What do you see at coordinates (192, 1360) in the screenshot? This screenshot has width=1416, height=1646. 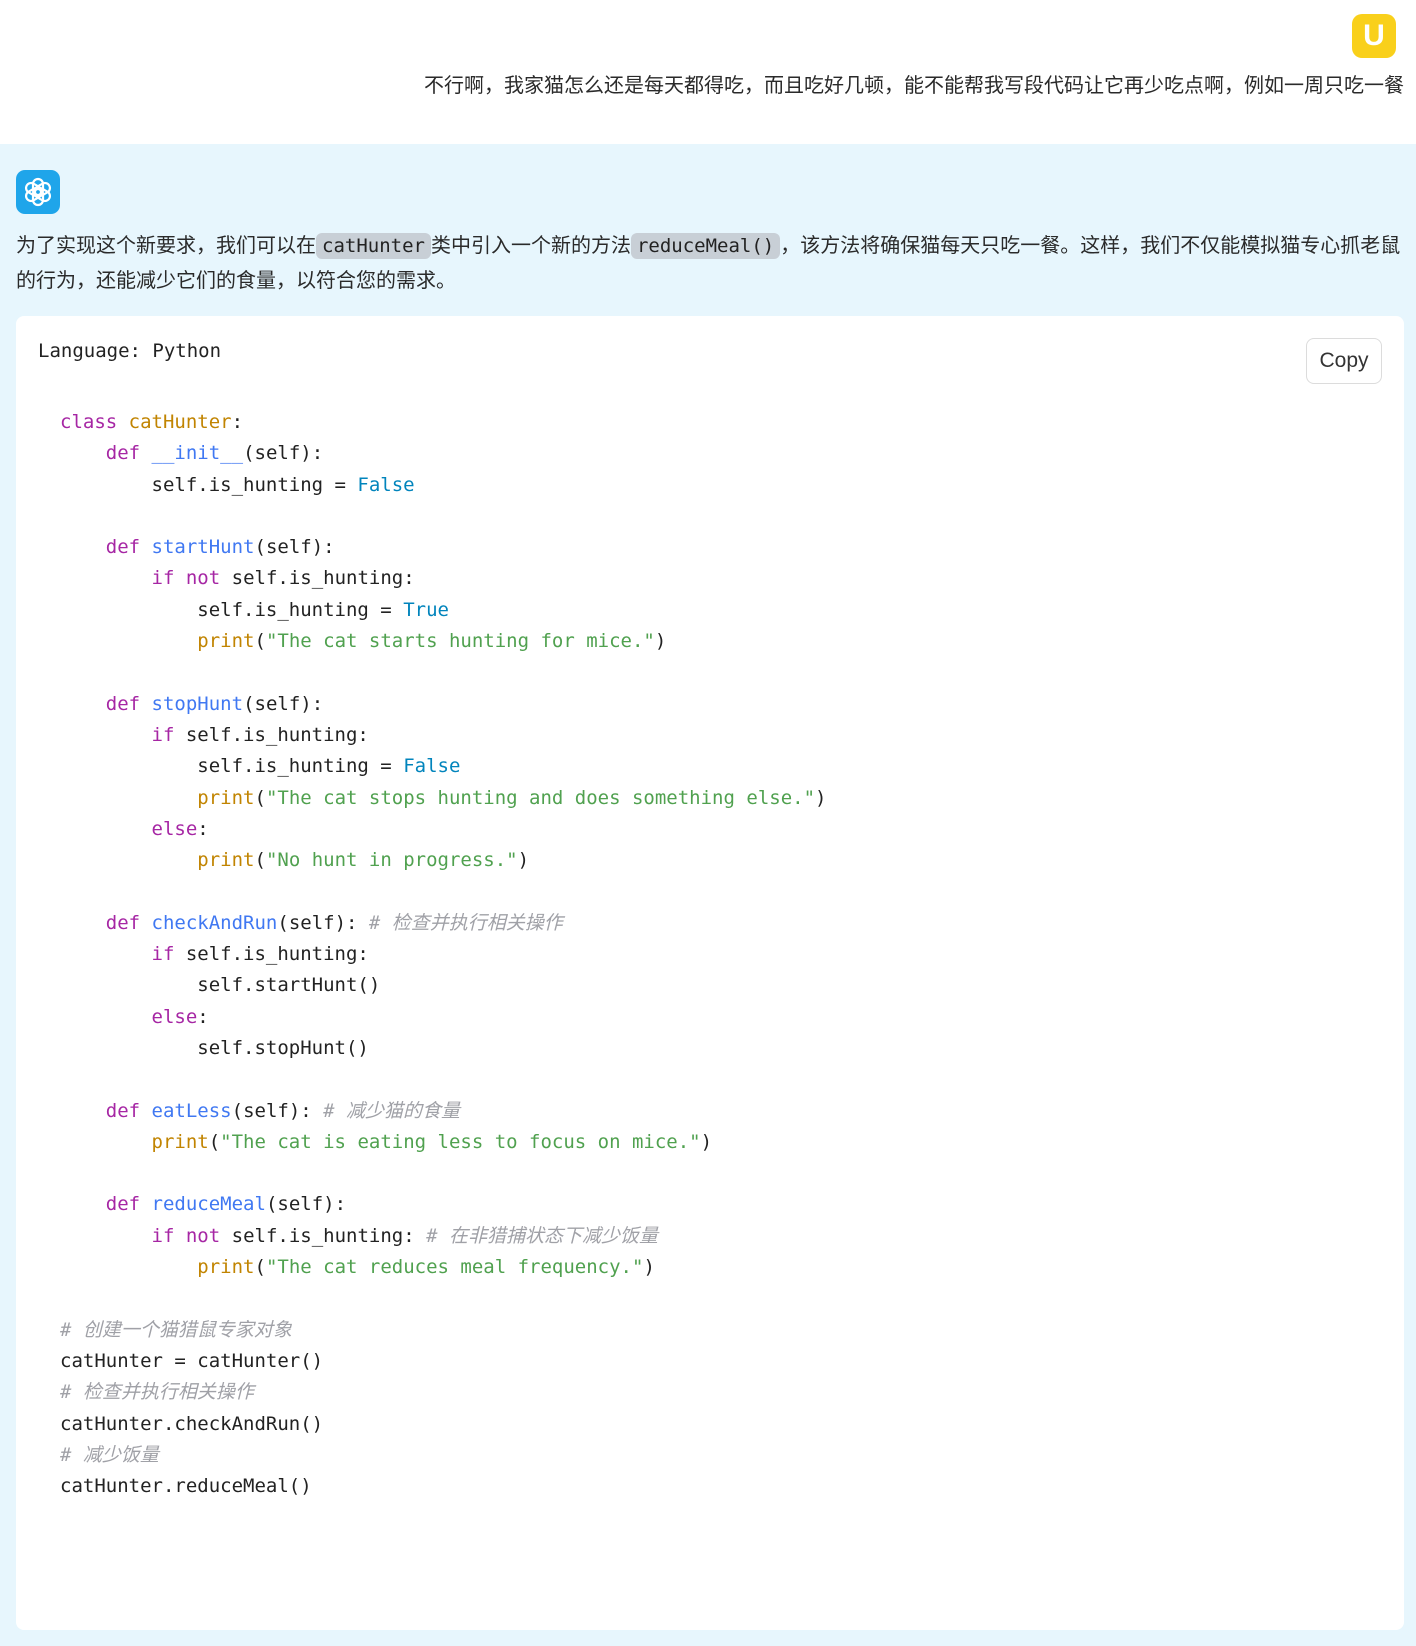 I see `code-token: catHunter = catHunter()` at bounding box center [192, 1360].